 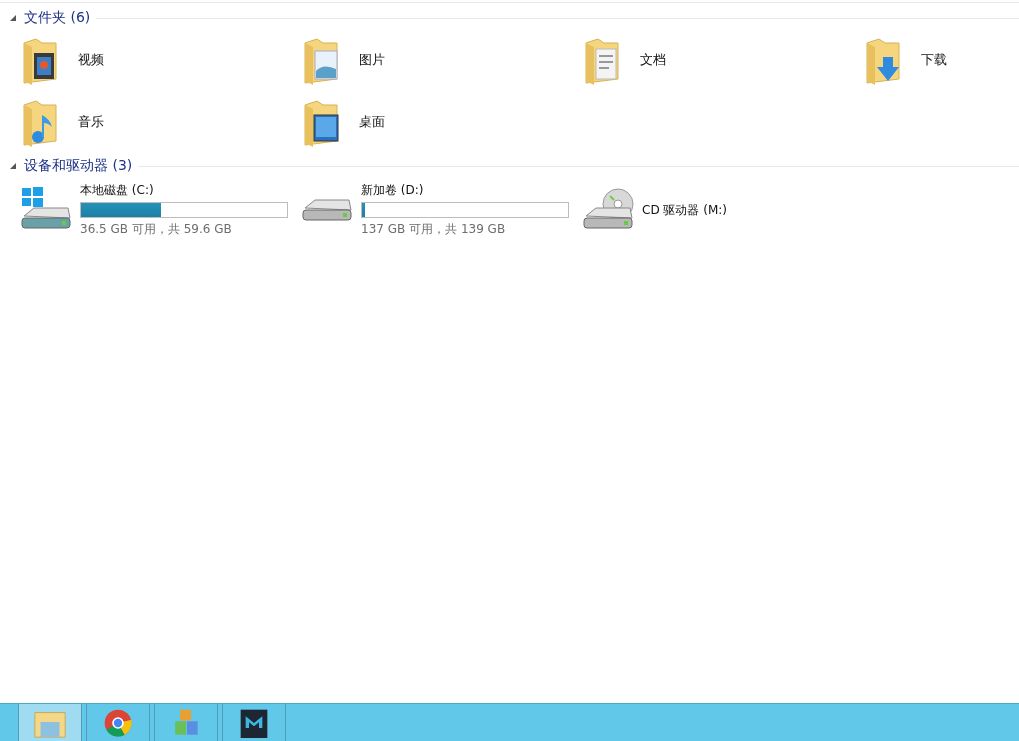 I want to click on drive-name: 本地磁盘 (C:), so click(x=117, y=190).